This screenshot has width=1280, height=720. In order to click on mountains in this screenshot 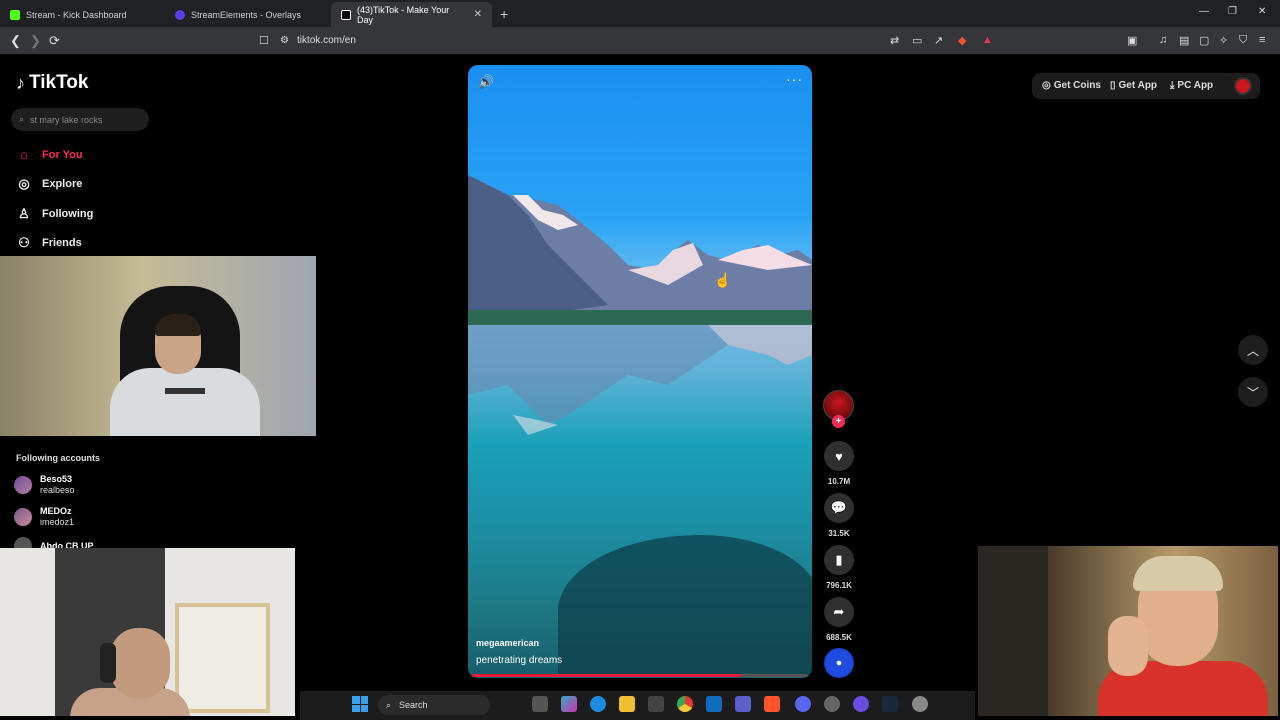, I will do `click(640, 250)`.